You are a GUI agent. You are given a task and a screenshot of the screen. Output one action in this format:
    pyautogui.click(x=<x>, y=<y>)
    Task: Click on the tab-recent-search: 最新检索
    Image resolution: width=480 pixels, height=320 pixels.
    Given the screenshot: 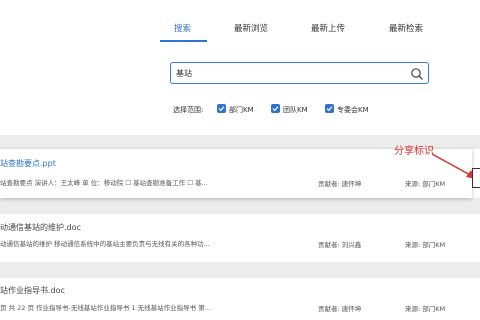 What is the action you would take?
    pyautogui.click(x=406, y=28)
    